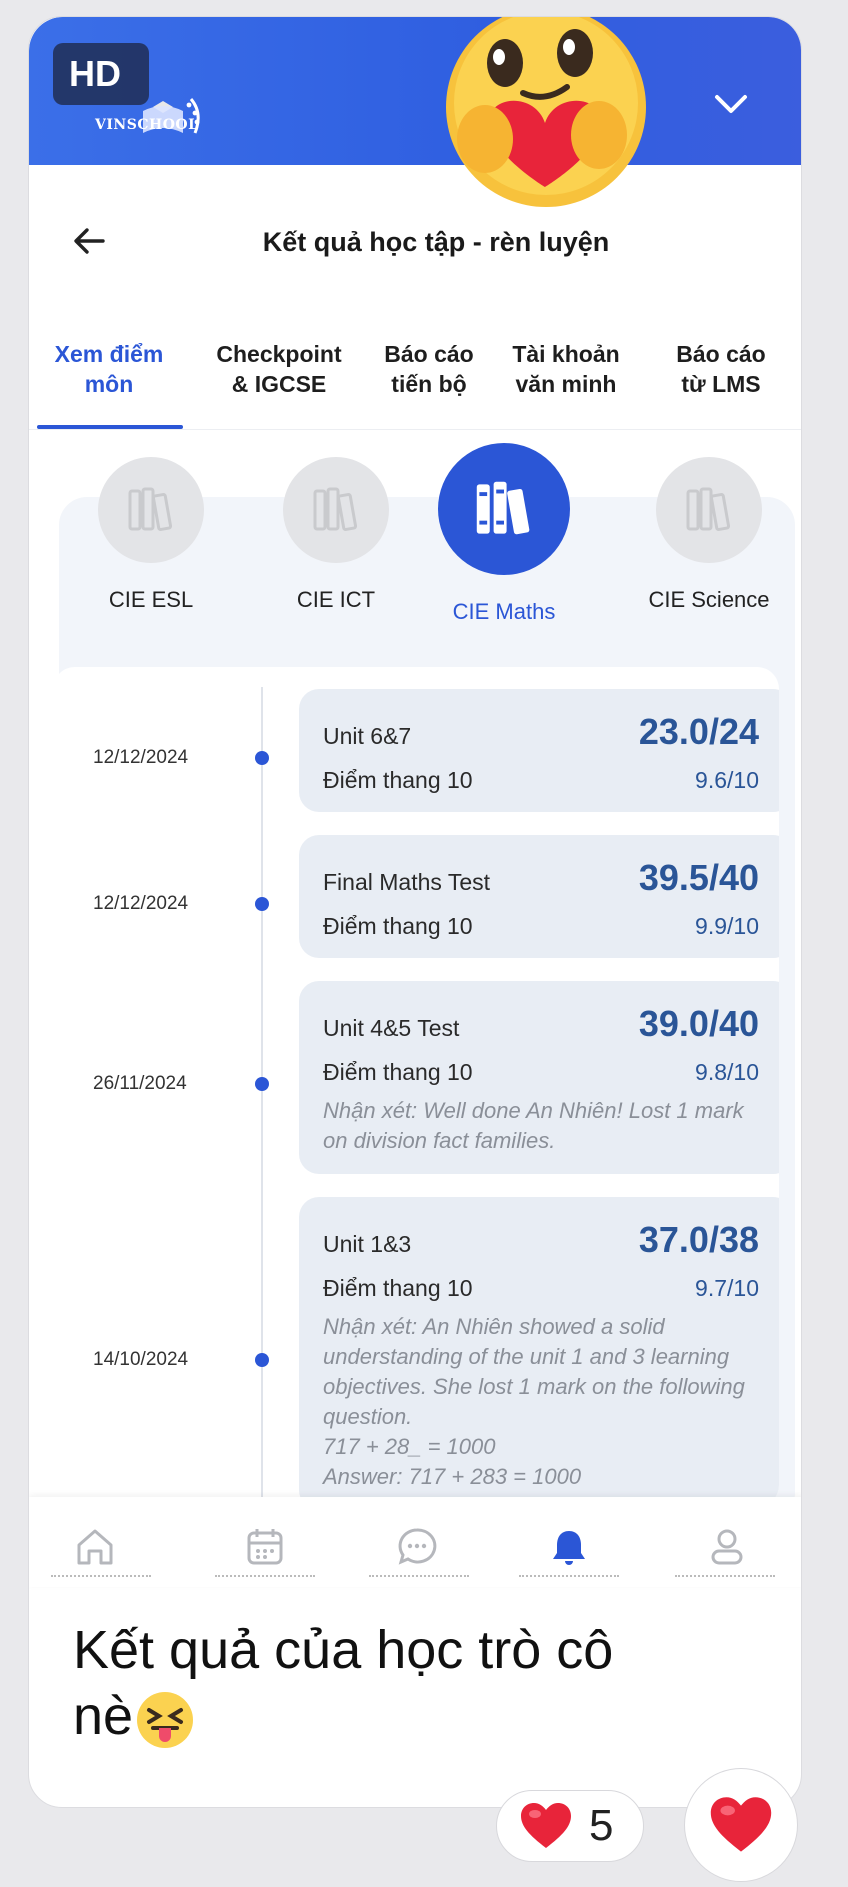 This screenshot has height=1887, width=848. Describe the element at coordinates (109, 384) in the screenshot. I see `tab-label-line2: môn` at that location.